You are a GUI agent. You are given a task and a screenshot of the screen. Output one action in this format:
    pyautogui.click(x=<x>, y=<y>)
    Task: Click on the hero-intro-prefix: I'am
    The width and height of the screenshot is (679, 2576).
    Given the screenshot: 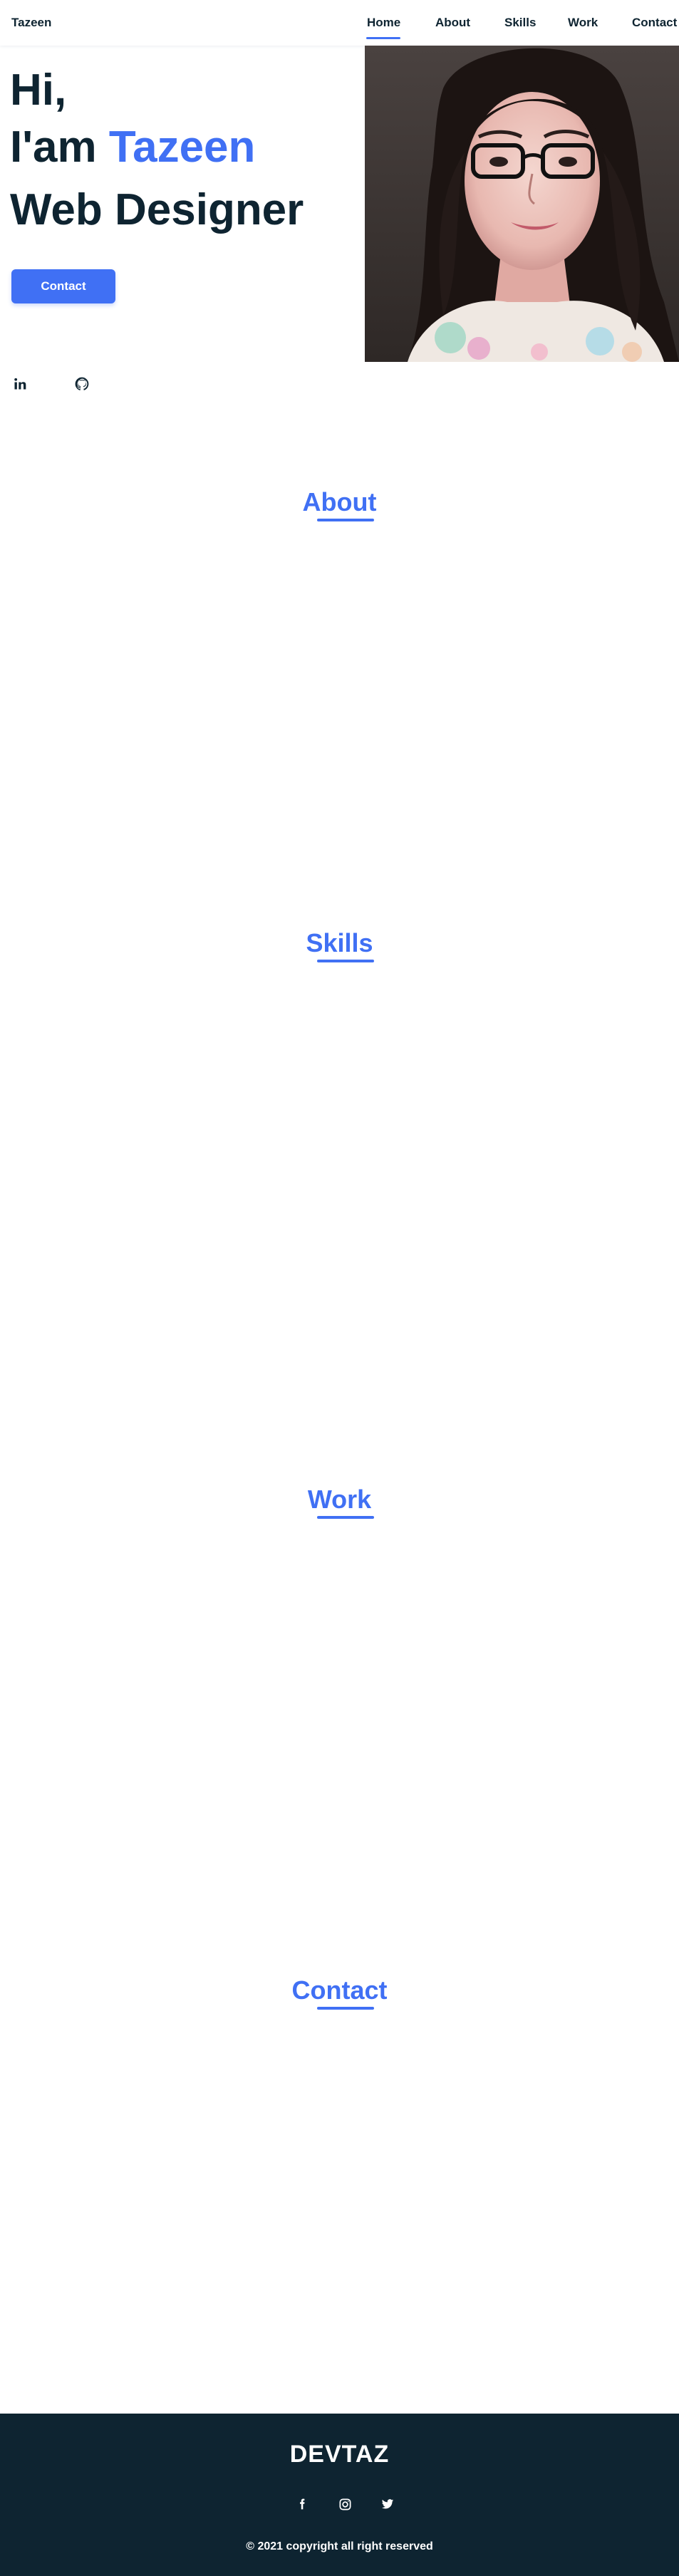 What is the action you would take?
    pyautogui.click(x=53, y=147)
    